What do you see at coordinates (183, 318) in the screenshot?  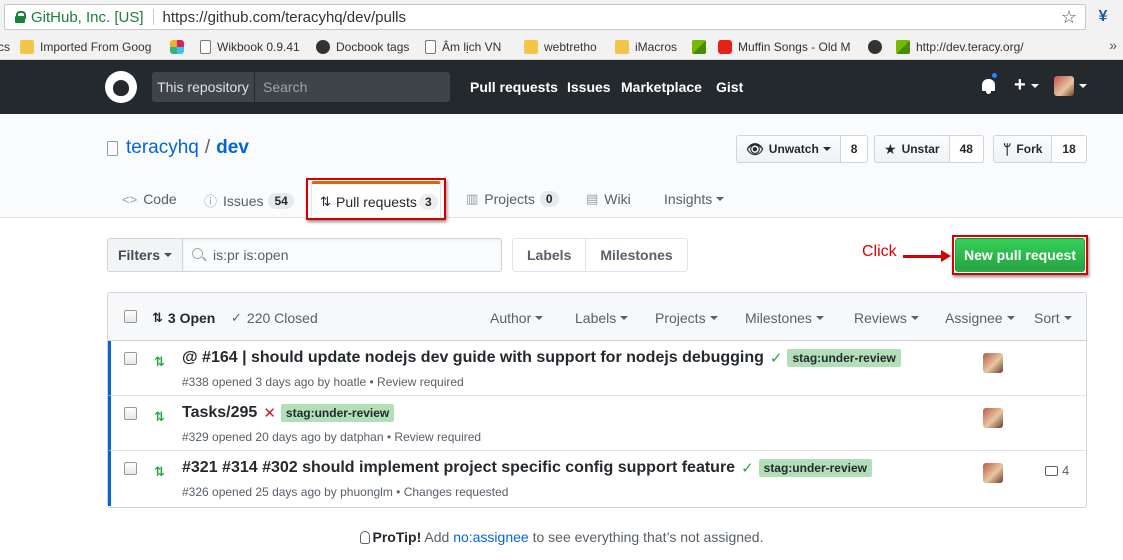 I see `open-filter-link: ⇅ 3 Open` at bounding box center [183, 318].